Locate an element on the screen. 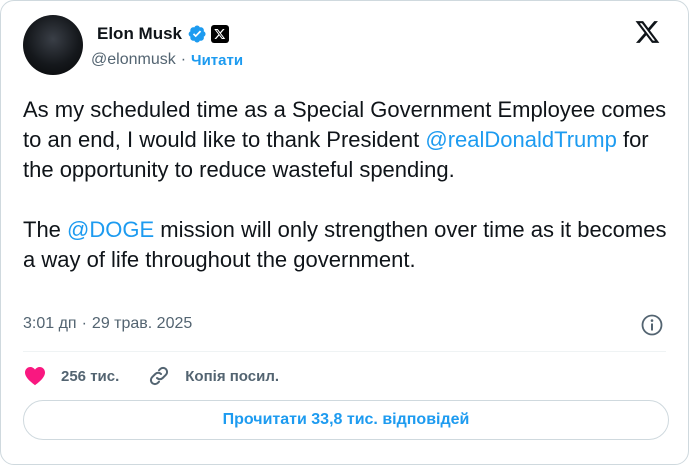 This screenshot has width=689, height=465. author-name-row: Elon Musk is located at coordinates (163, 34).